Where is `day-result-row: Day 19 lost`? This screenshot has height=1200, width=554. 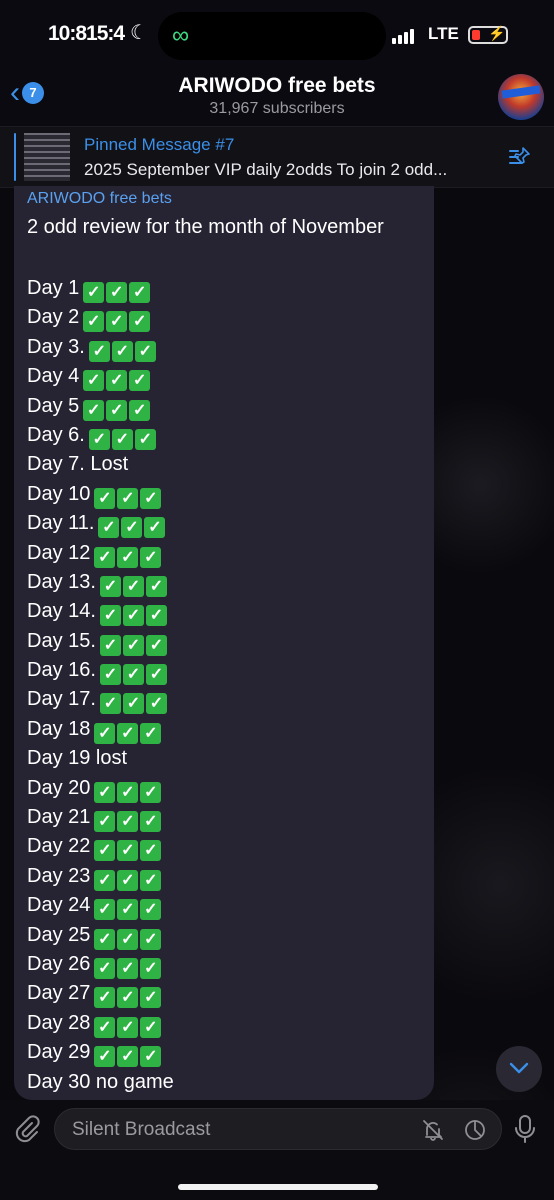
day-result-row: Day 19 lost is located at coordinates (100, 758).